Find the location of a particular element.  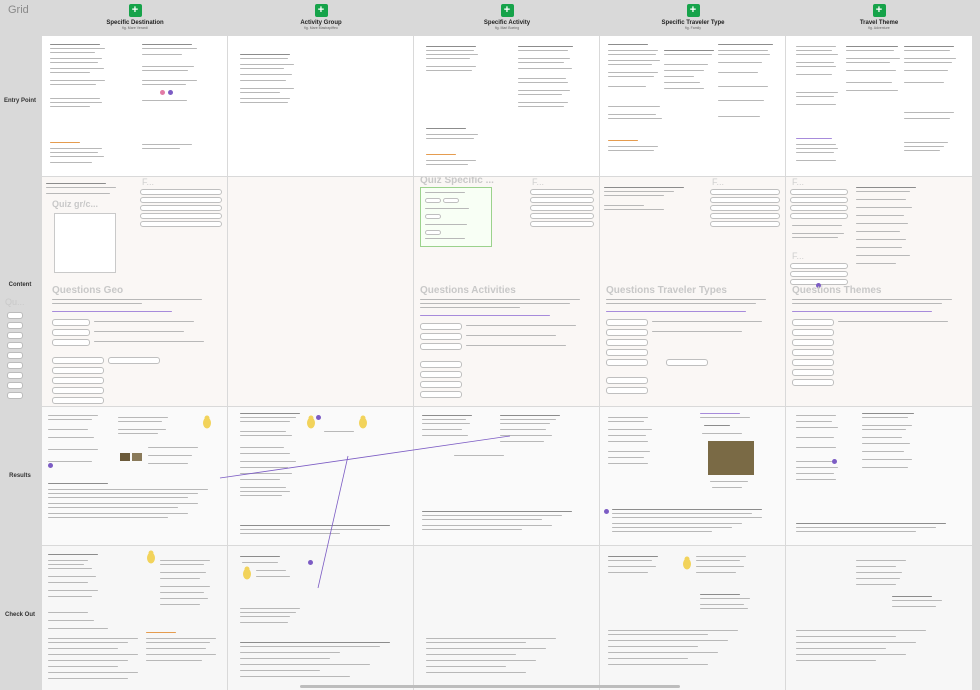

row-label-content: Content is located at coordinates (20, 285).